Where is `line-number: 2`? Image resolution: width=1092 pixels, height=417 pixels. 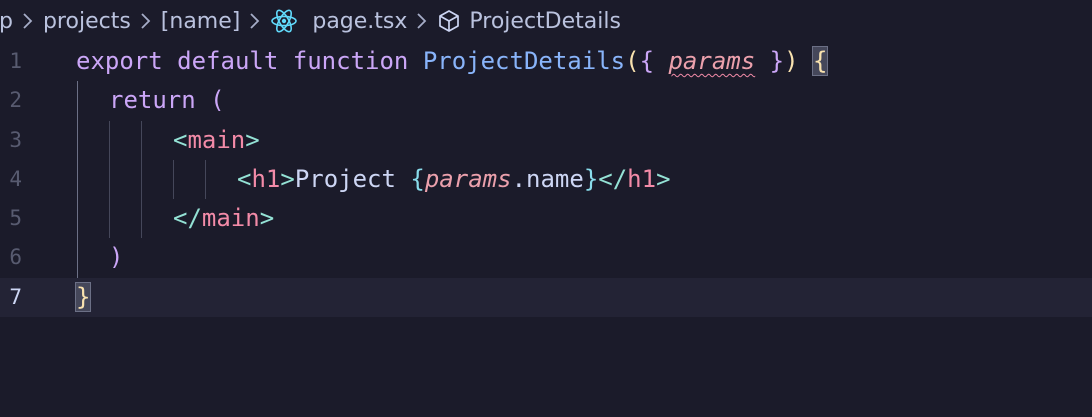
line-number: 2 is located at coordinates (15, 100).